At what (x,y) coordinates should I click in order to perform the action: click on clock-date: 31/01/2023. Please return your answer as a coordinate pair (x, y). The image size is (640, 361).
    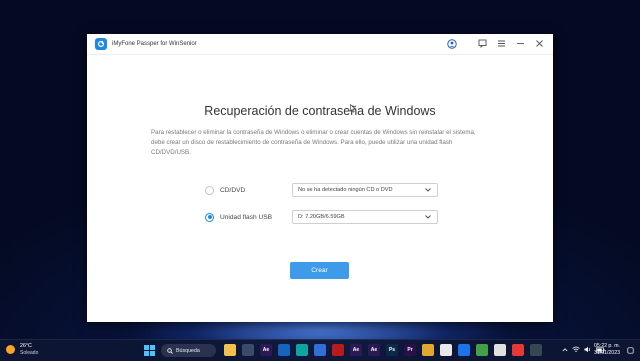
    Looking at the image, I should click on (607, 353).